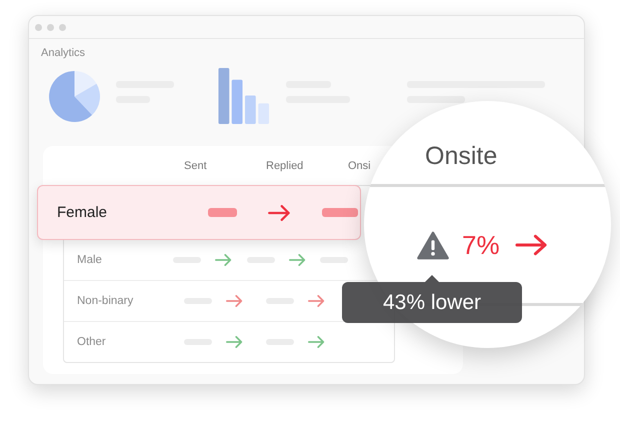  Describe the element at coordinates (481, 245) in the screenshot. I see `value-text: 7%` at that location.